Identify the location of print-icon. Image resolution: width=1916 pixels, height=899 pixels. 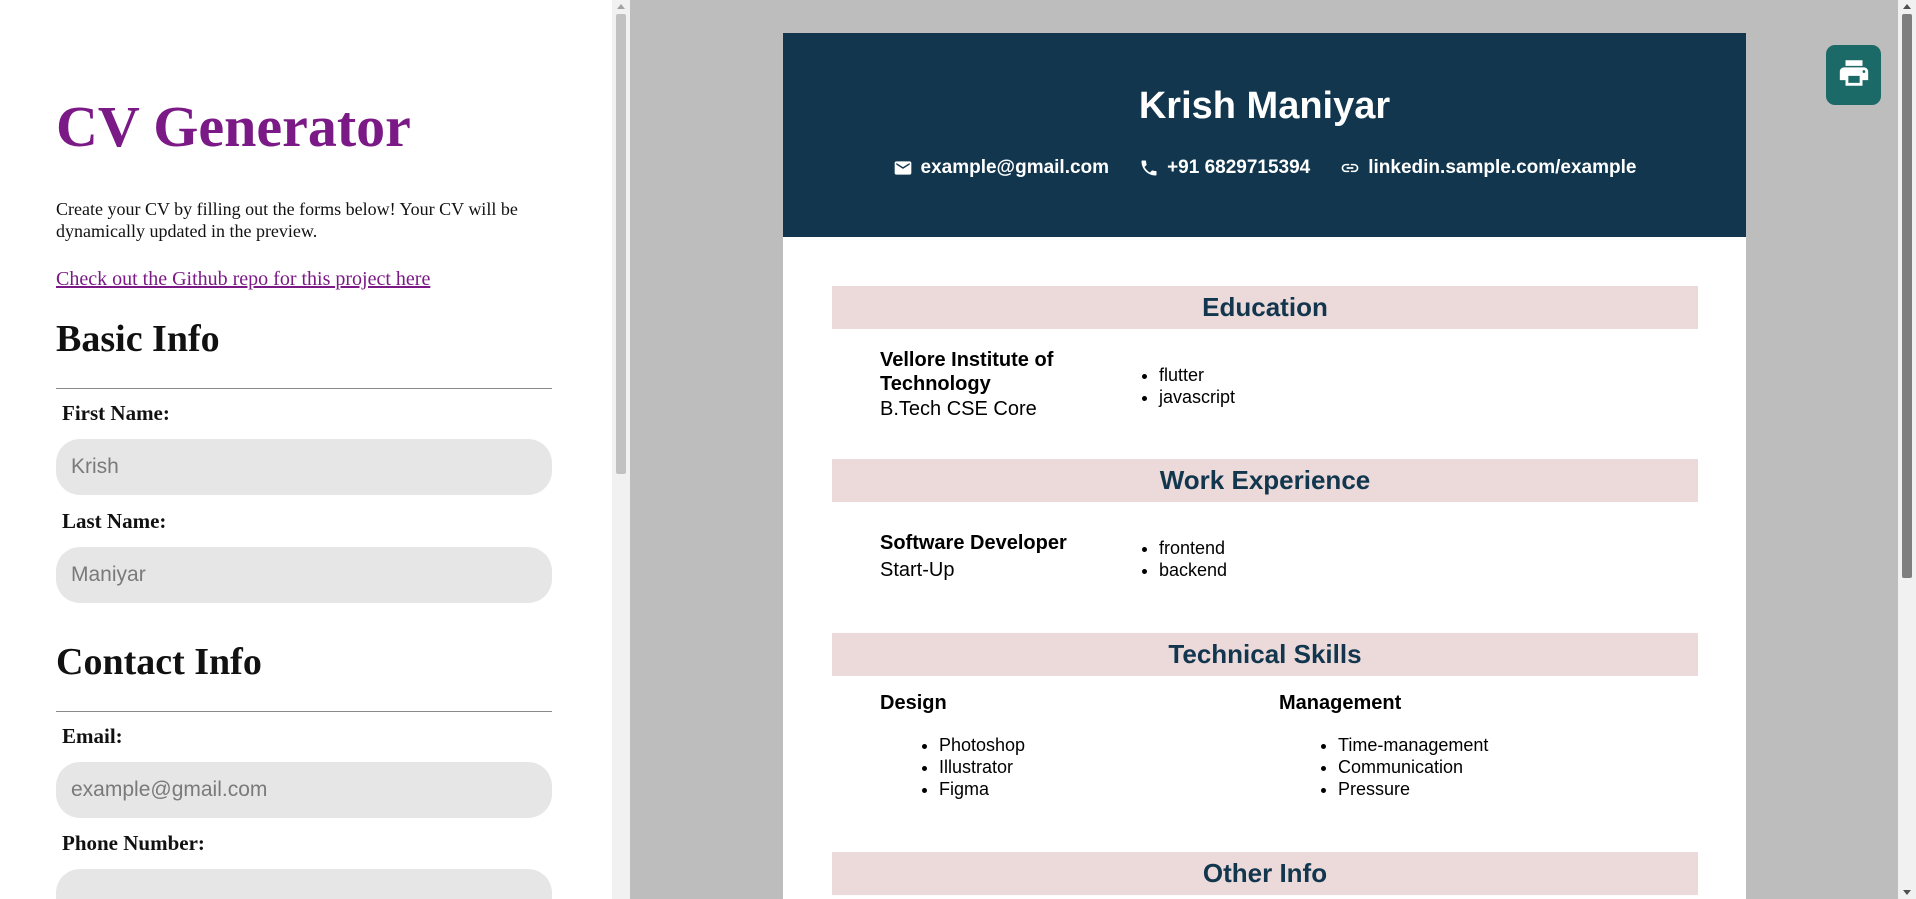
(1854, 75).